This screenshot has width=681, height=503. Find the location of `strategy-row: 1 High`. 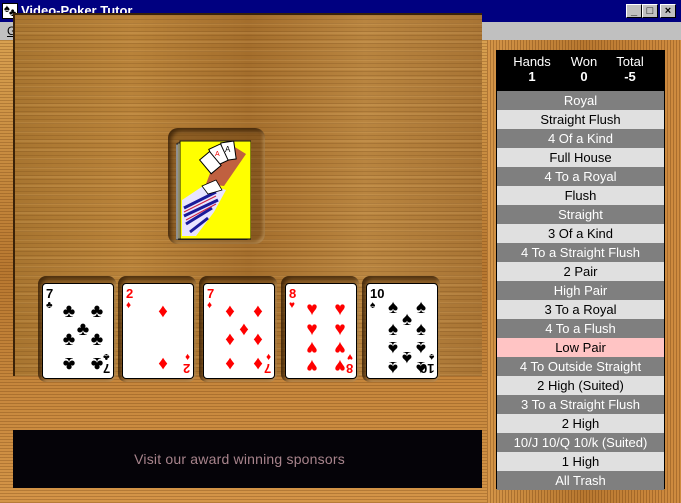

strategy-row: 1 High is located at coordinates (580, 461).